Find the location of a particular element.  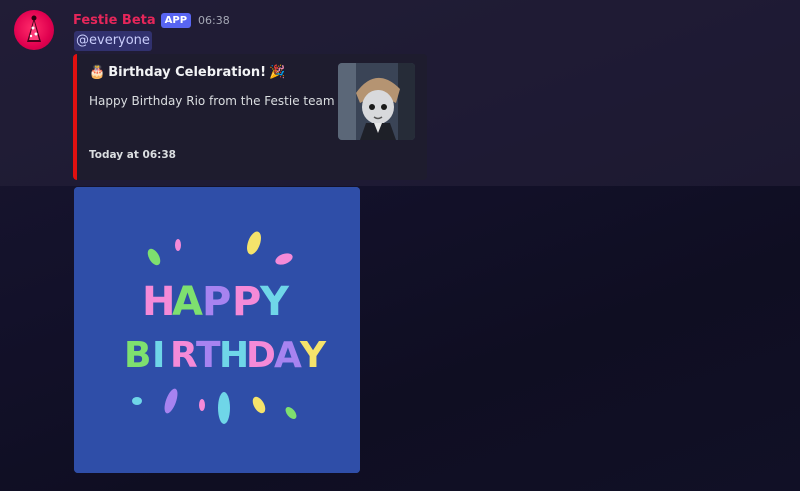

cake-icon: 🎂 is located at coordinates (97, 72).